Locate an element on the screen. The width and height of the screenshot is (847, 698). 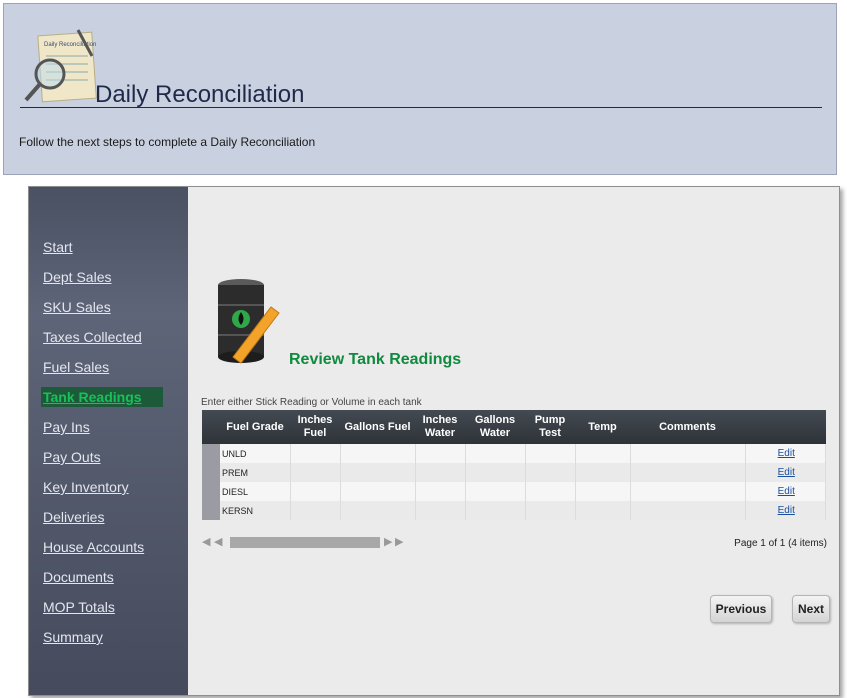
sidebar-item-start: Start is located at coordinates (58, 247).